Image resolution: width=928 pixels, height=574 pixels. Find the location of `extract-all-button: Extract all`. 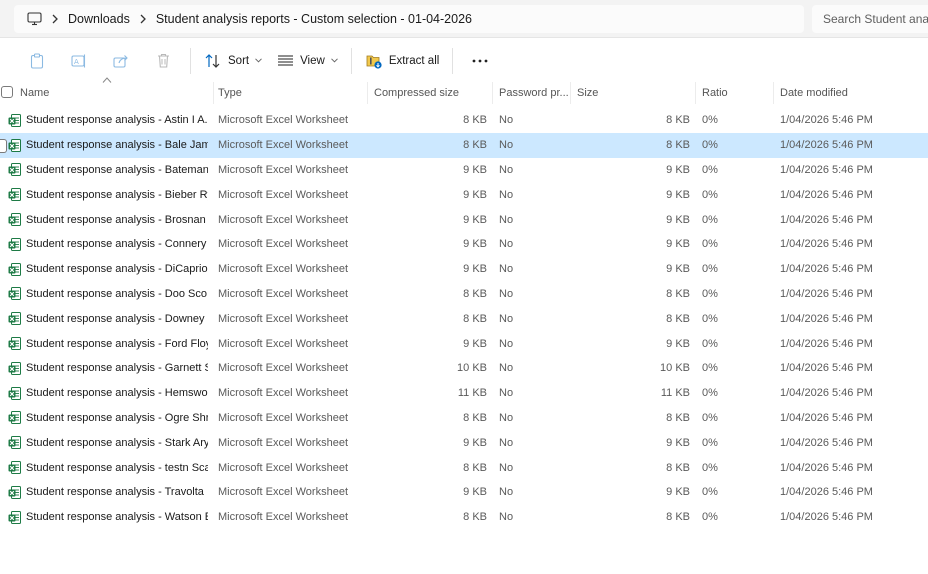

extract-all-button: Extract all is located at coordinates (402, 61).